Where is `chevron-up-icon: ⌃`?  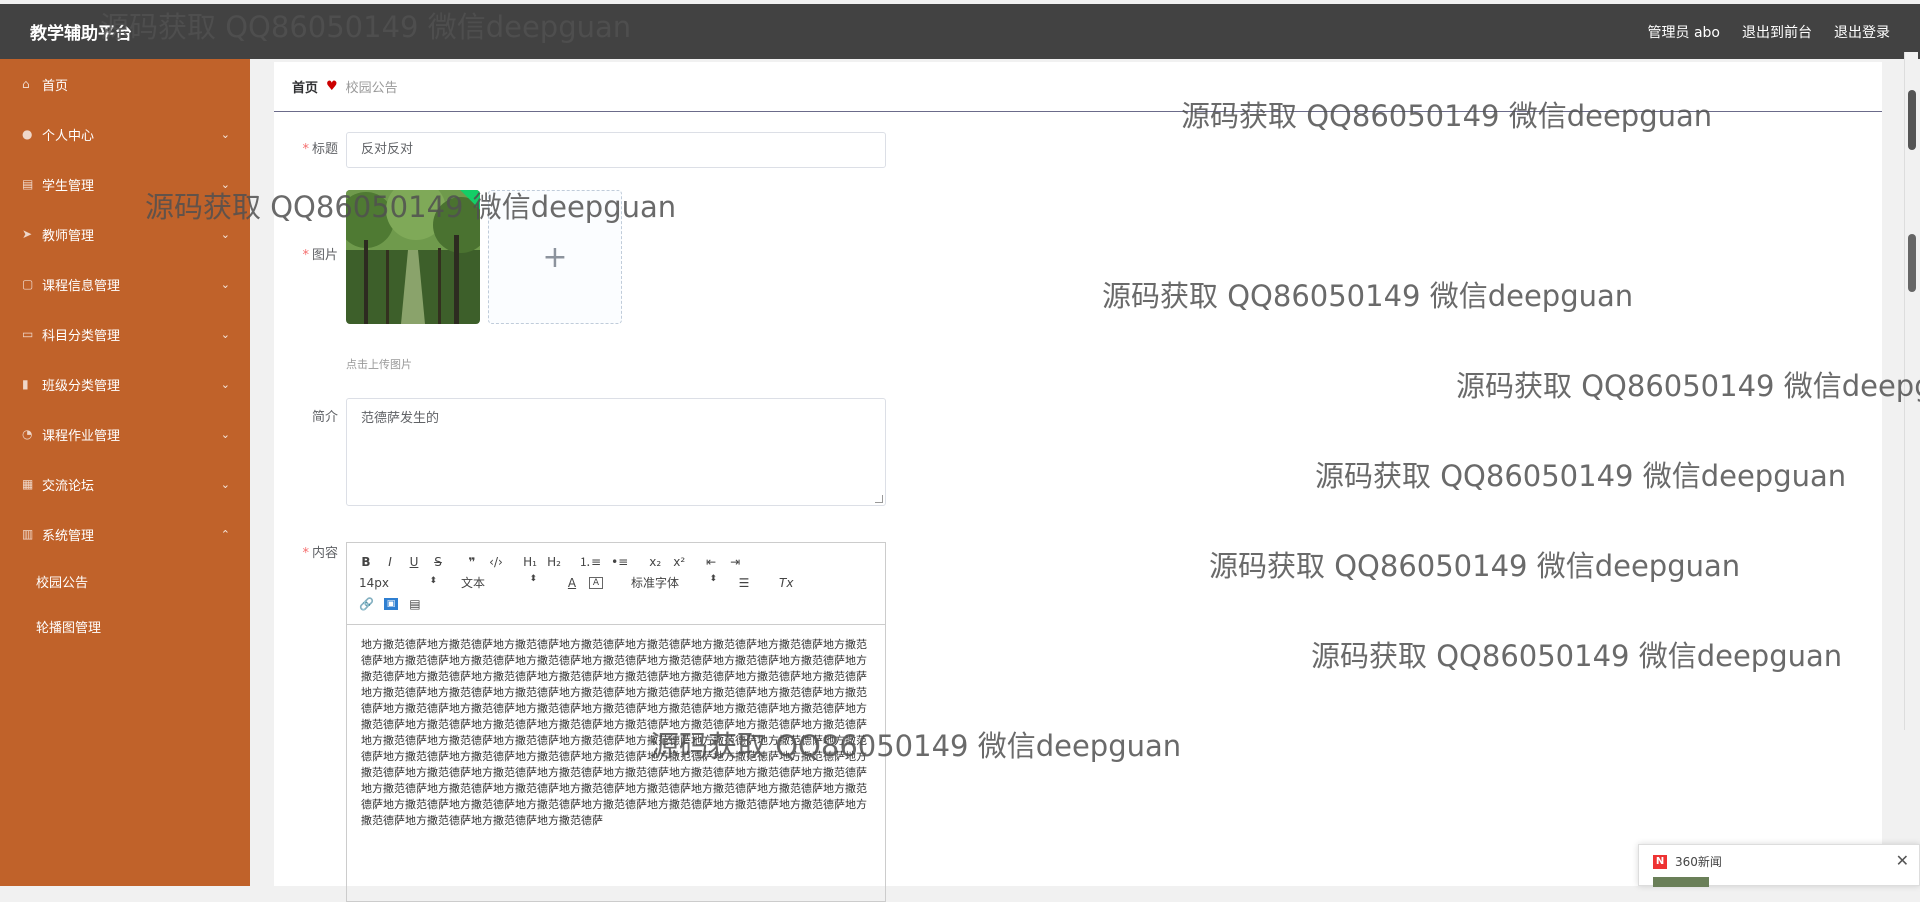 chevron-up-icon: ⌃ is located at coordinates (225, 534).